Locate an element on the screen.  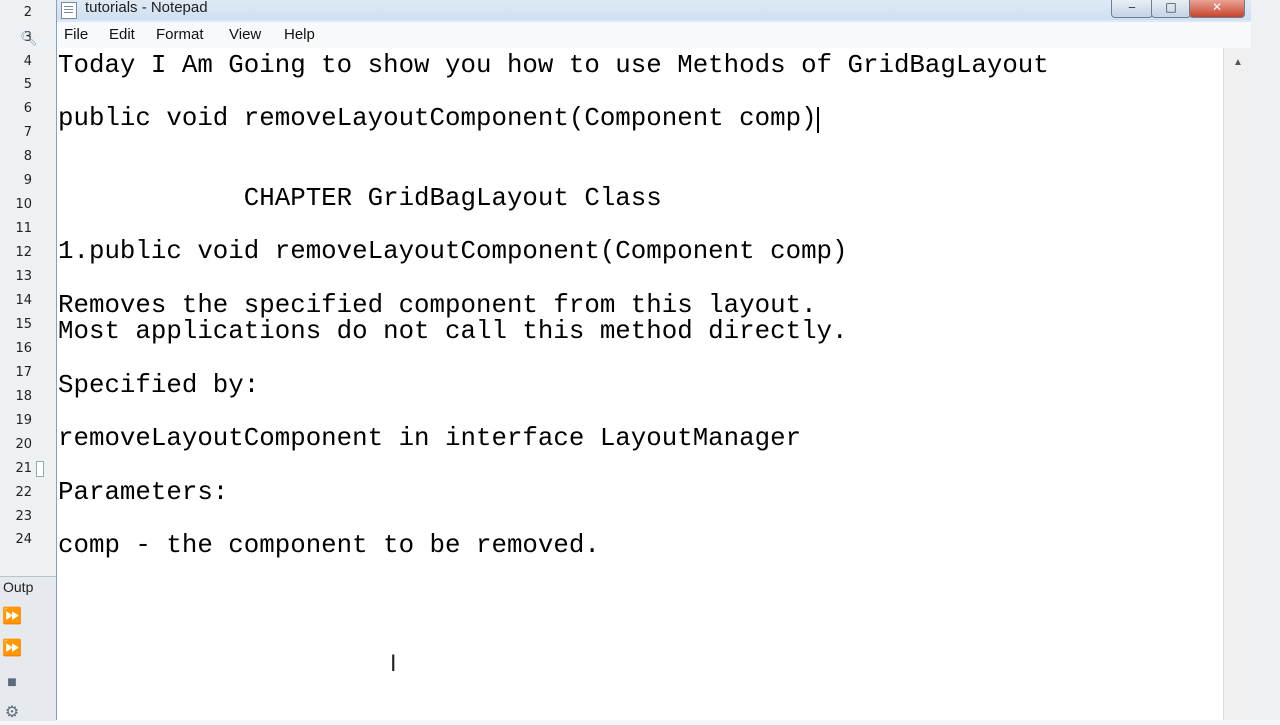
ide-right-panel is located at coordinates (1265, 360).